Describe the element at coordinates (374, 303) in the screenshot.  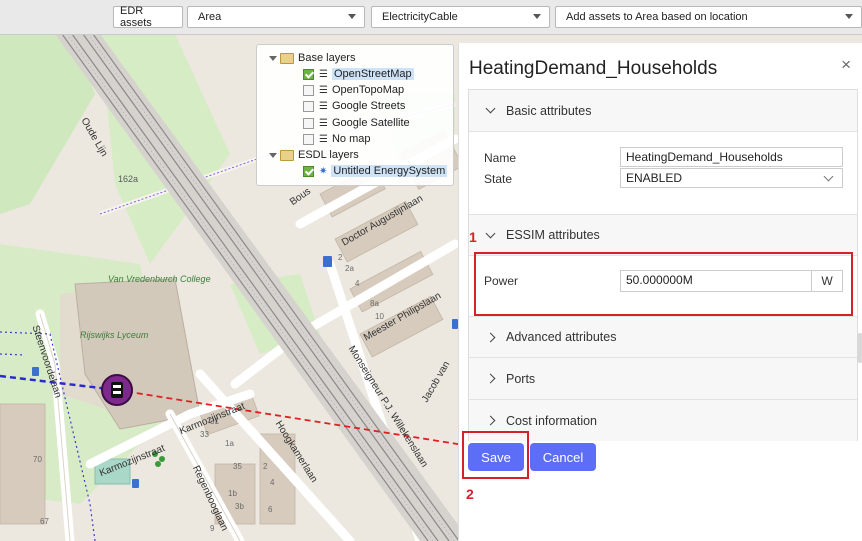
I see `svg-text: 8a` at that location.